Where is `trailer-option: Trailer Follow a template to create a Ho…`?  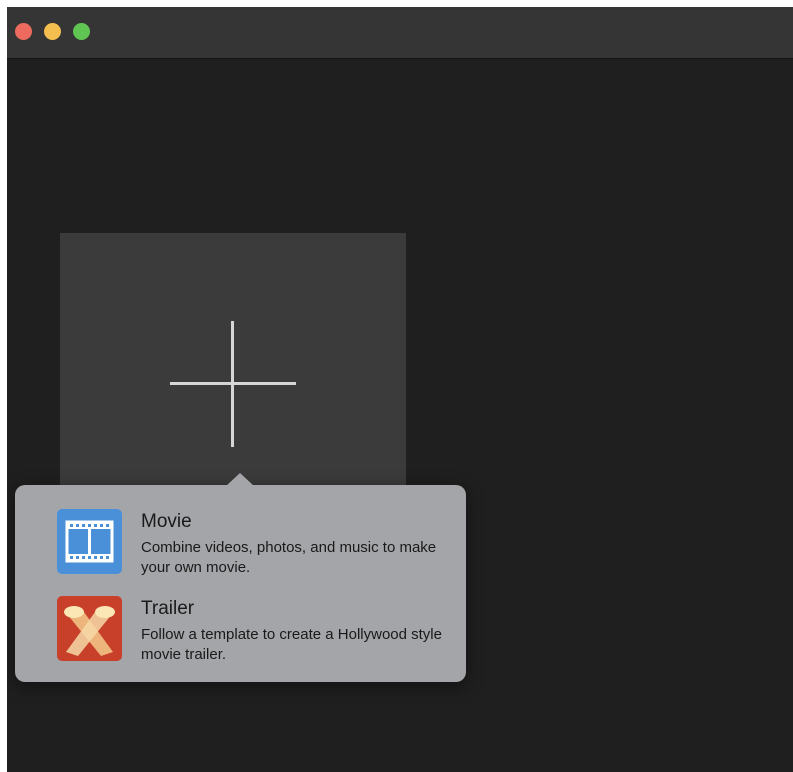 trailer-option: Trailer Follow a template to create a Ho… is located at coordinates (240, 632).